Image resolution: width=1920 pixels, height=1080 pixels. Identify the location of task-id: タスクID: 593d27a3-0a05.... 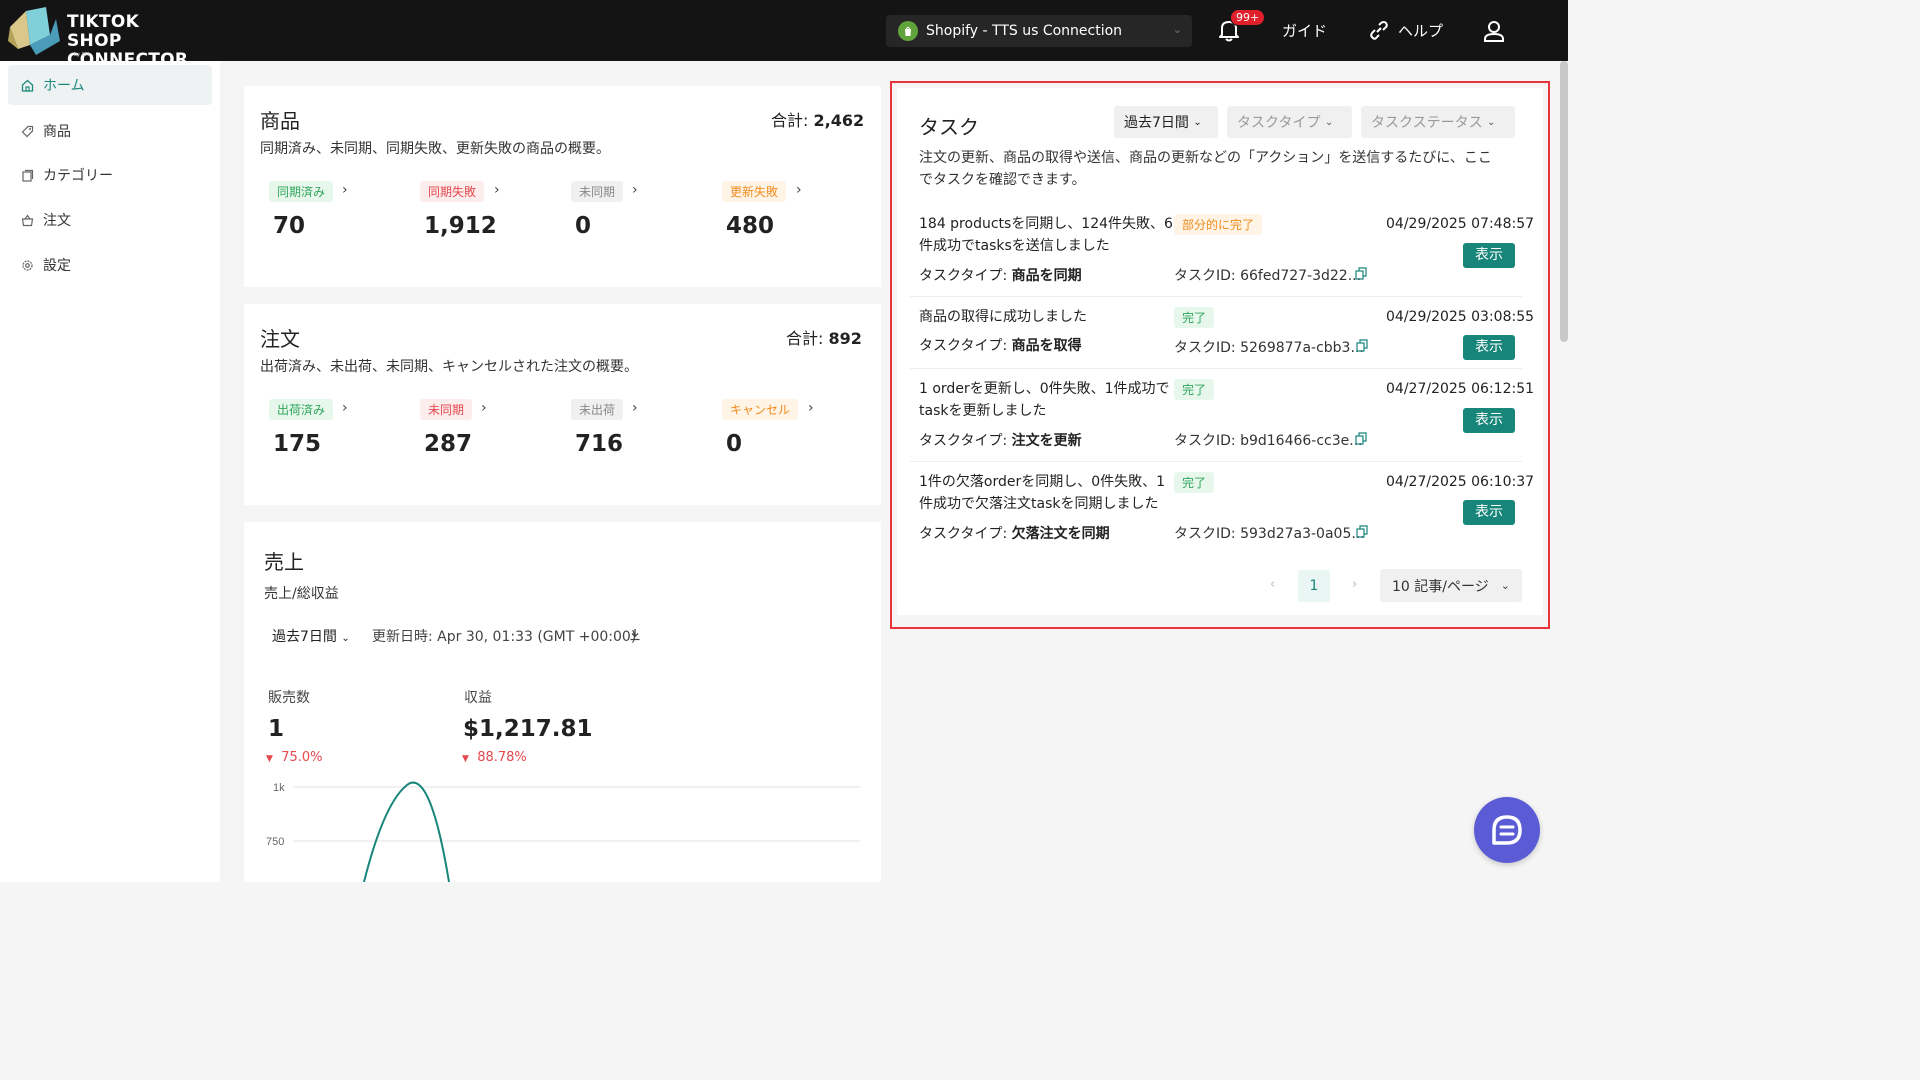
(1269, 534).